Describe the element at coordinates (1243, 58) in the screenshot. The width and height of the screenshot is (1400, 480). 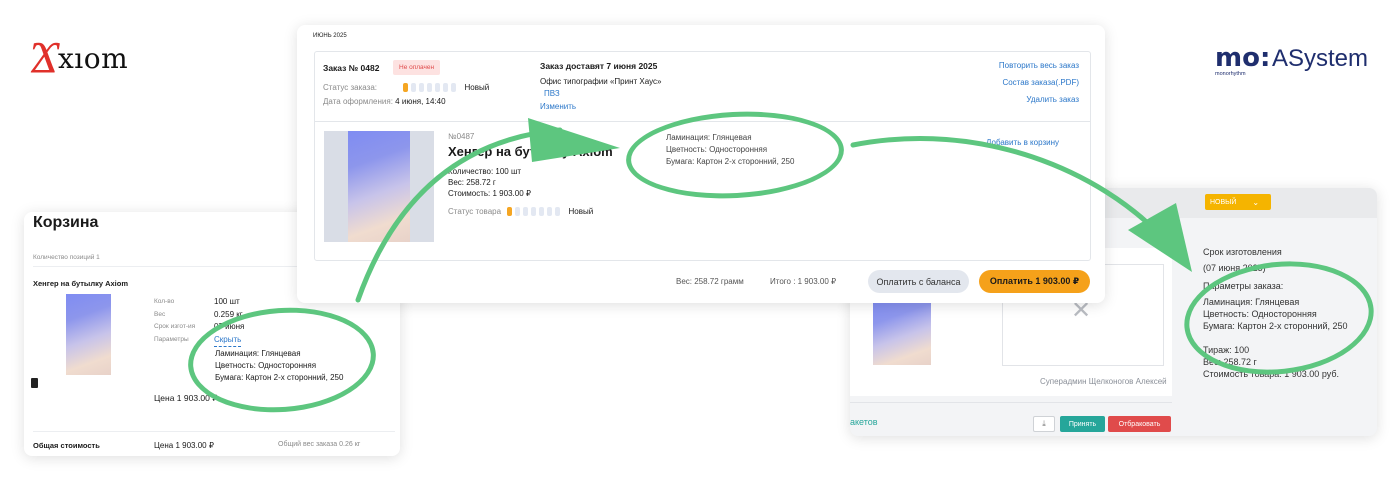
I see `mo-logo-mark: mo:` at that location.